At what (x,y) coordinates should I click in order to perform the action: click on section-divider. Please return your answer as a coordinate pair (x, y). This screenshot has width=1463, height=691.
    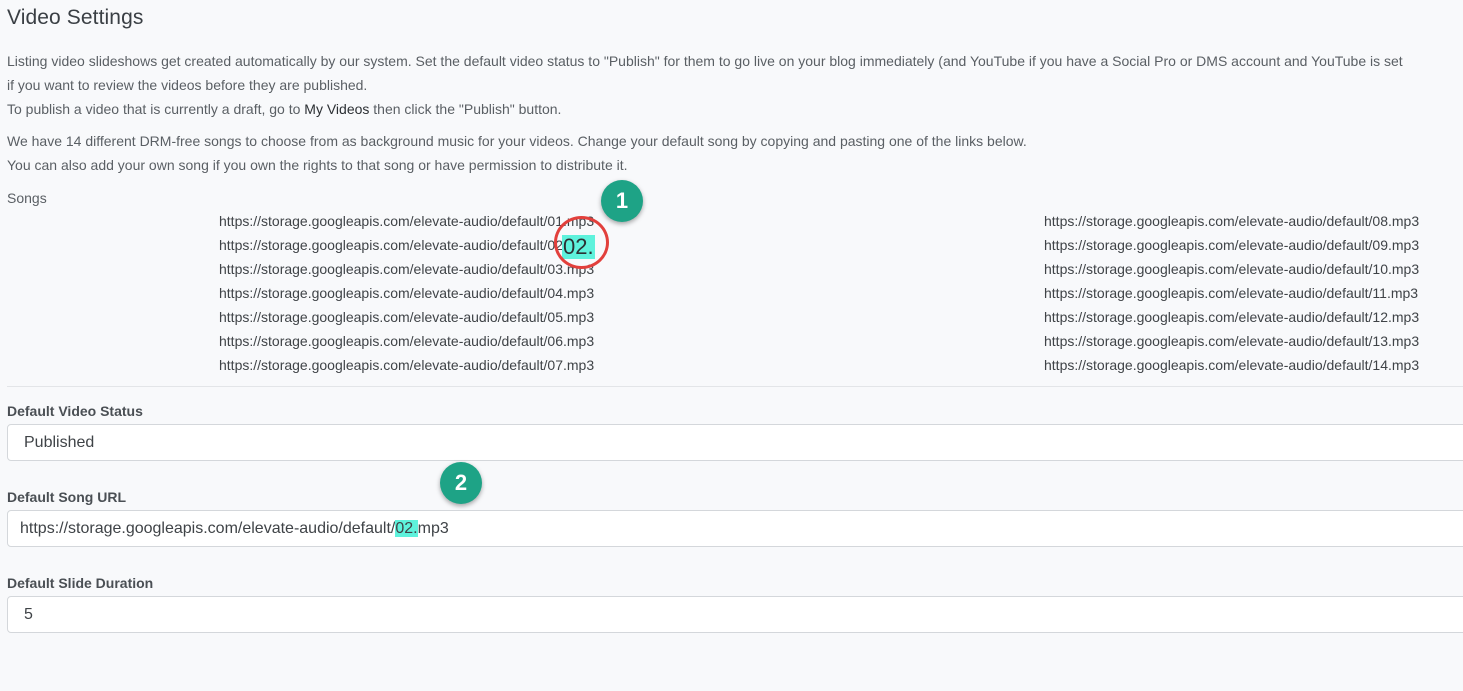
    Looking at the image, I should click on (735, 386).